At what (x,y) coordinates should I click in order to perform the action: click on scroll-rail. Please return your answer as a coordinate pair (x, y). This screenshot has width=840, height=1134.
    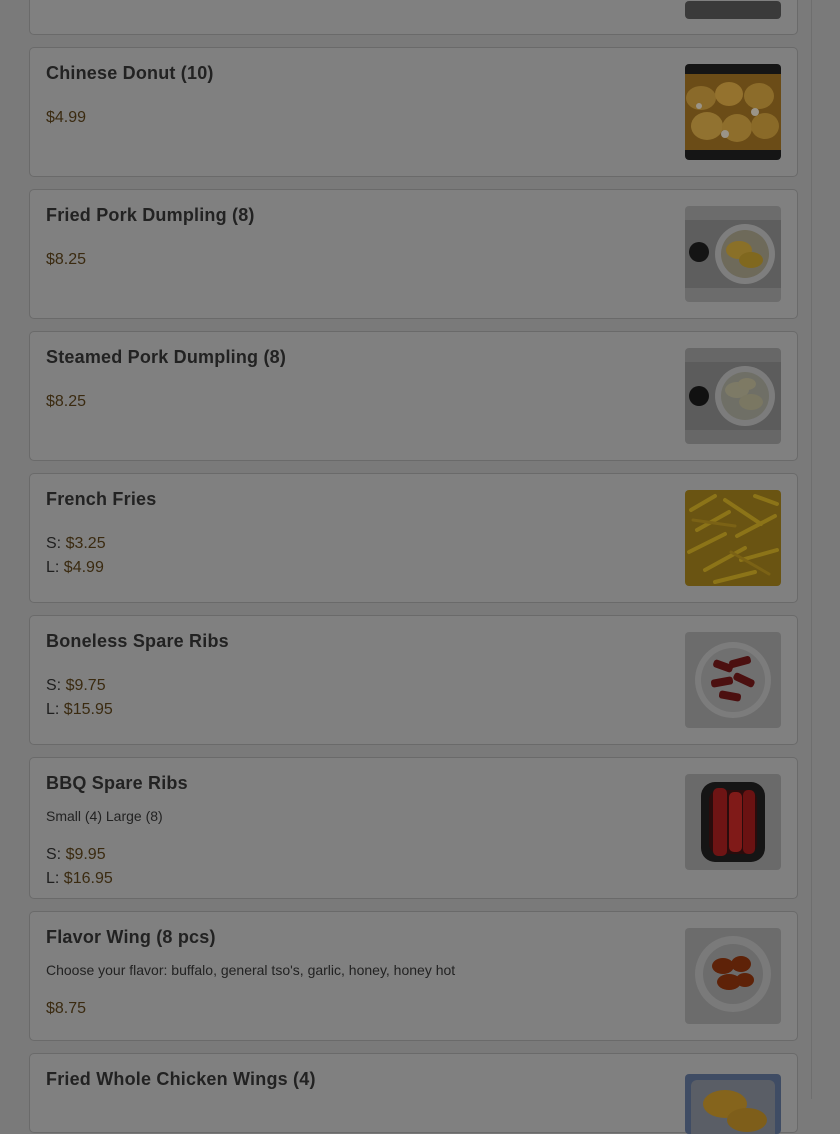
    Looking at the image, I should click on (811, 549).